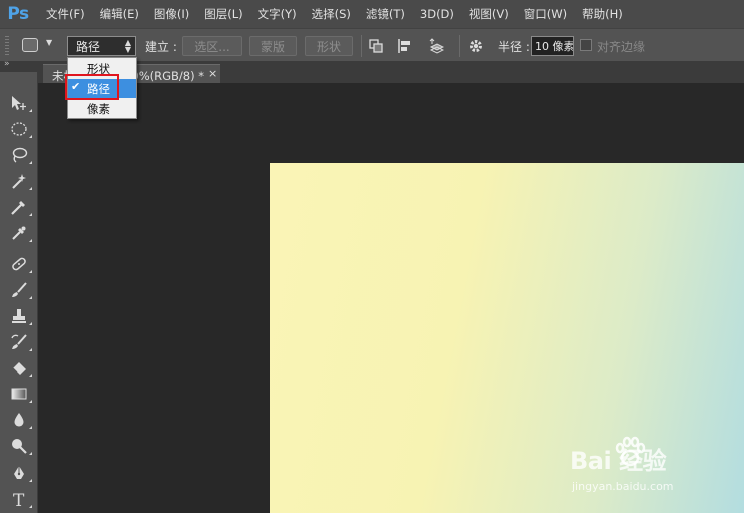  Describe the element at coordinates (171, 14) in the screenshot. I see `menu-image: 图像(I)` at that location.